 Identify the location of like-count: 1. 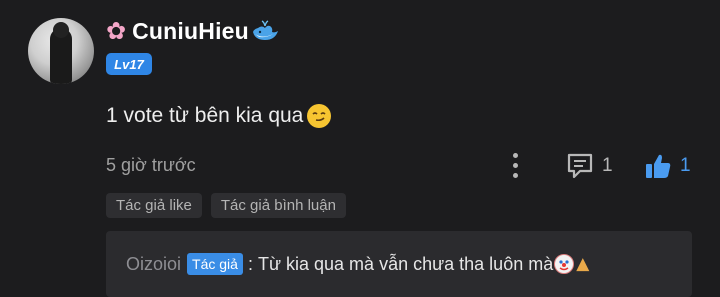
(685, 165).